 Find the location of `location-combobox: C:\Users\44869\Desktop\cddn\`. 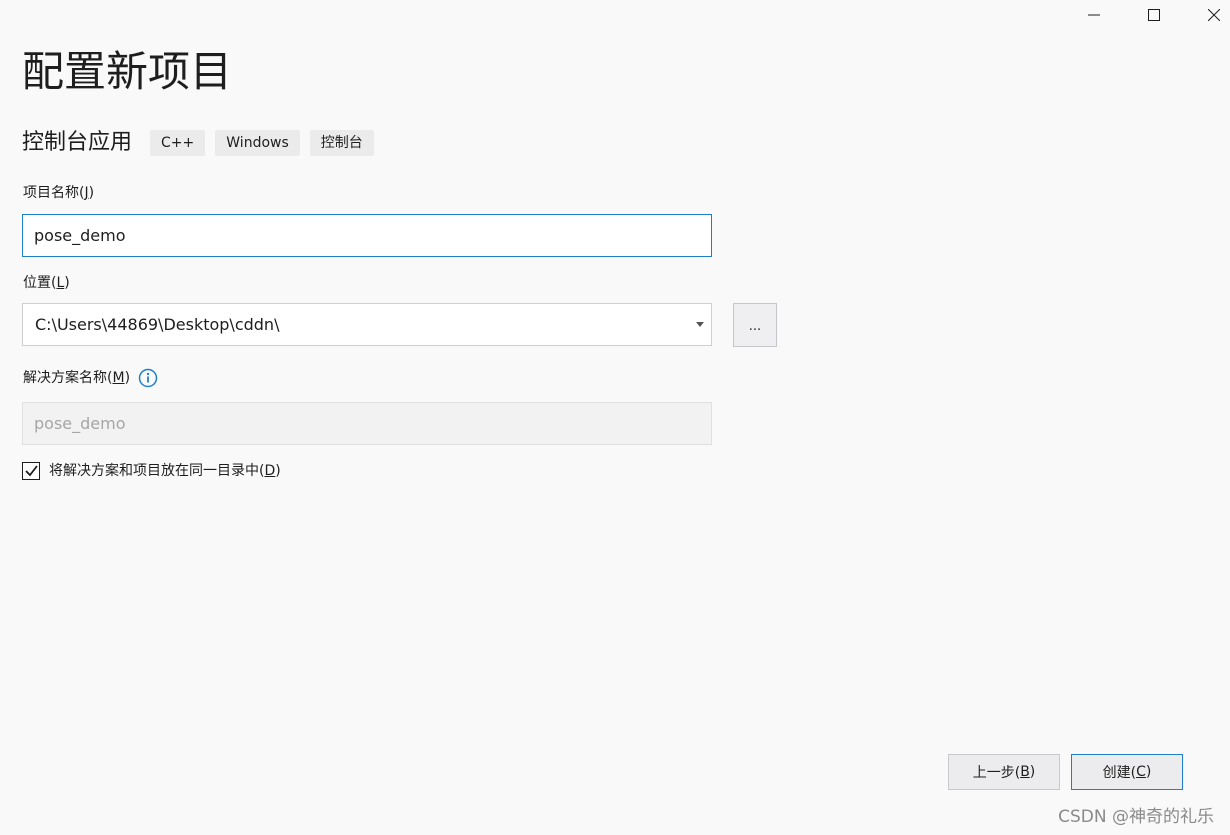

location-combobox: C:\Users\44869\Desktop\cddn\ is located at coordinates (367, 324).